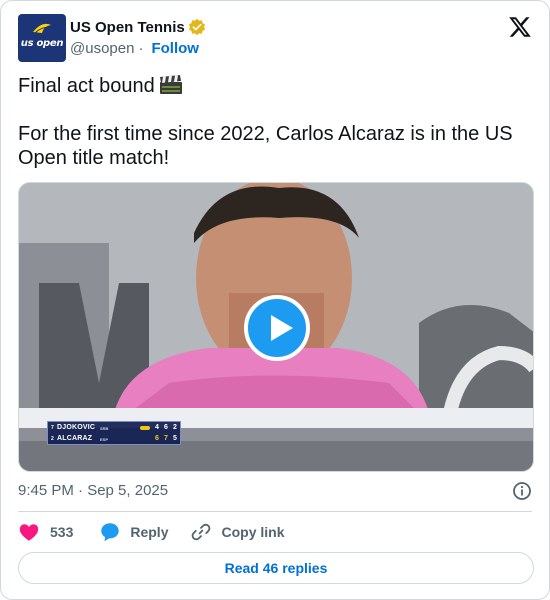 This screenshot has width=550, height=600. What do you see at coordinates (42, 28) in the screenshot?
I see `tennis-ball-flame-icon` at bounding box center [42, 28].